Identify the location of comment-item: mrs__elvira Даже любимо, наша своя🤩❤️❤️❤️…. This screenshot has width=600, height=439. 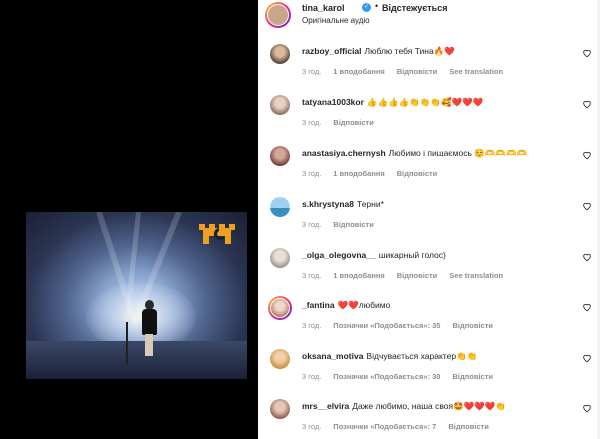
(429, 417).